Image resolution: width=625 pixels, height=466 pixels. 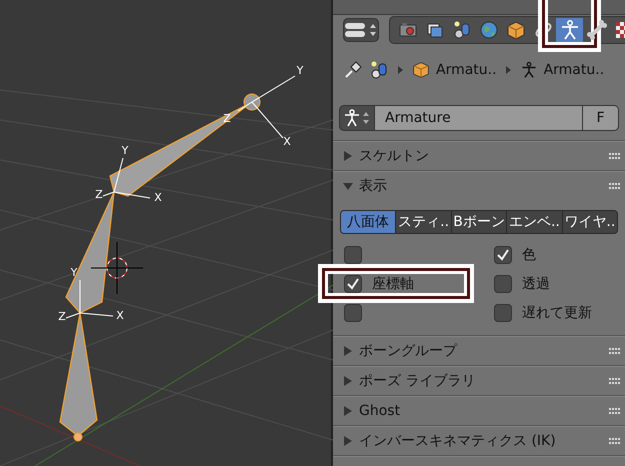 I want to click on panel-title: ボーングループ, so click(x=481, y=351).